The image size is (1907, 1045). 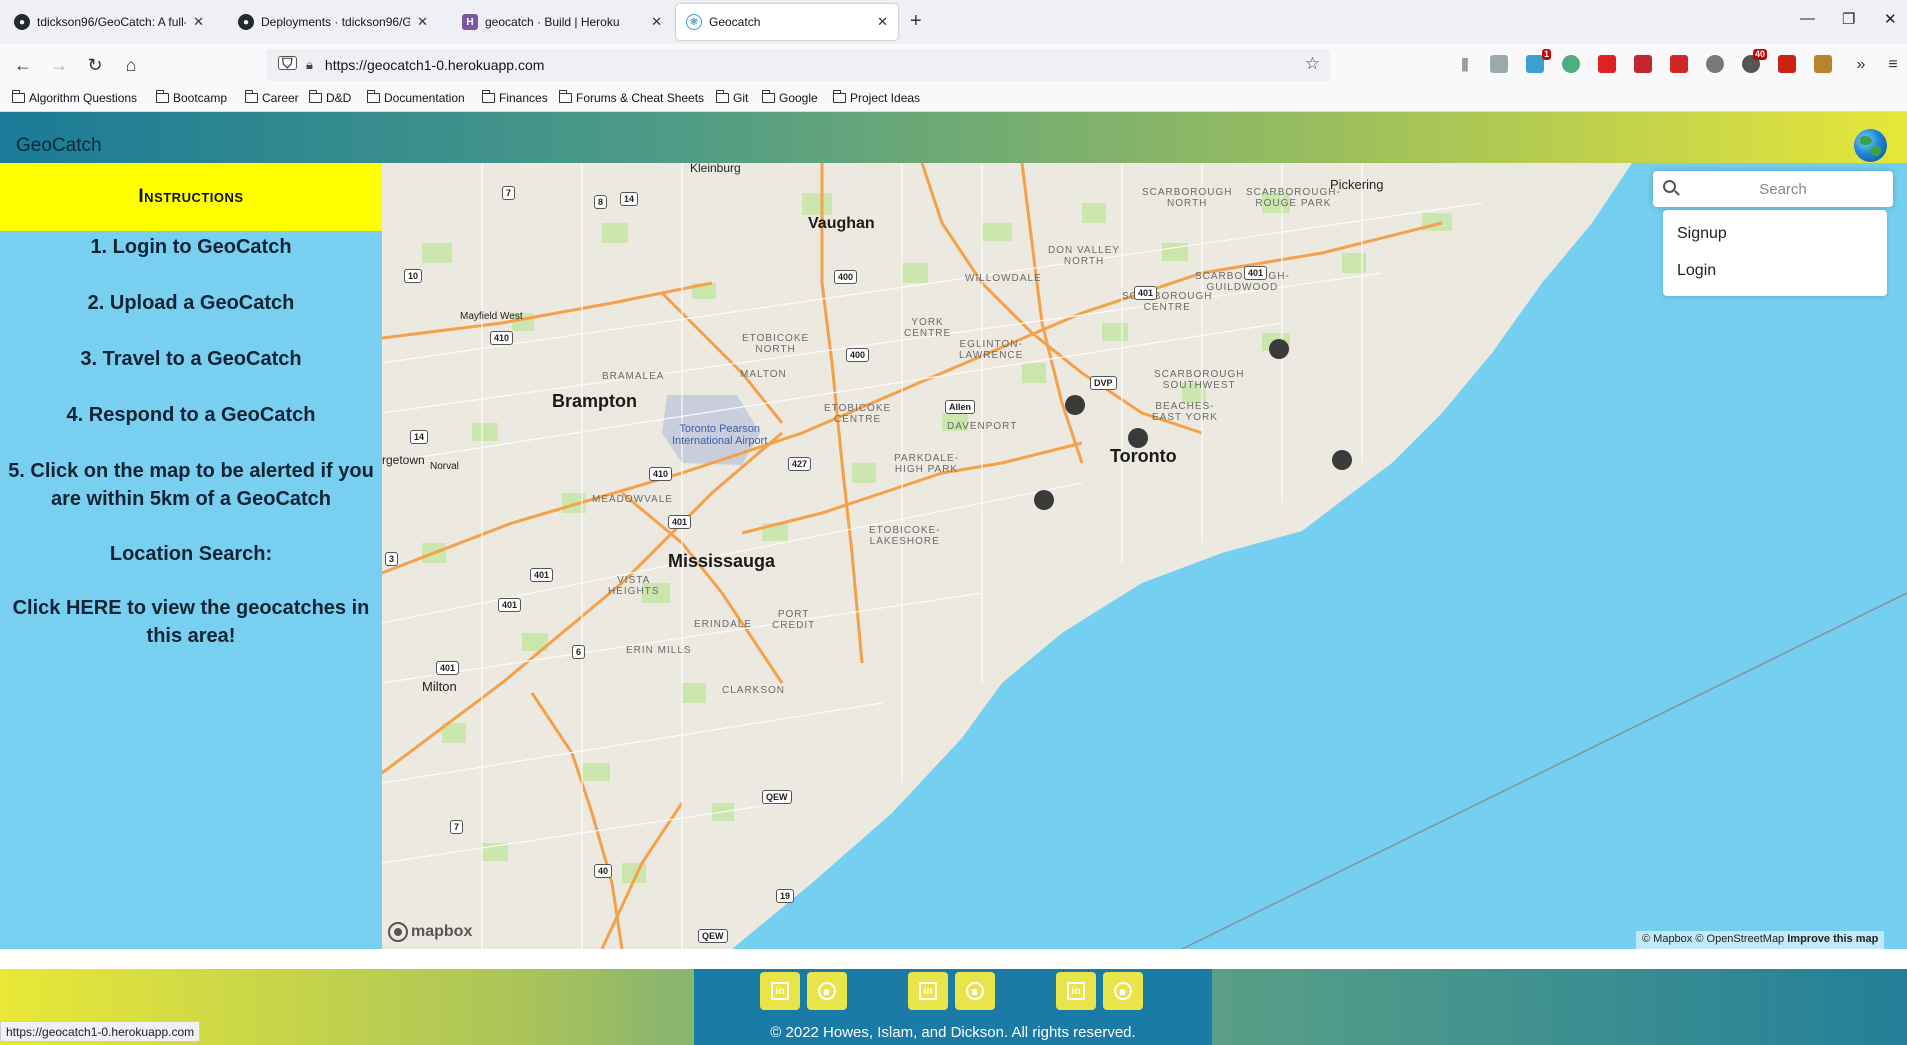 I want to click on library-icon: ⫼, so click(x=1465, y=65).